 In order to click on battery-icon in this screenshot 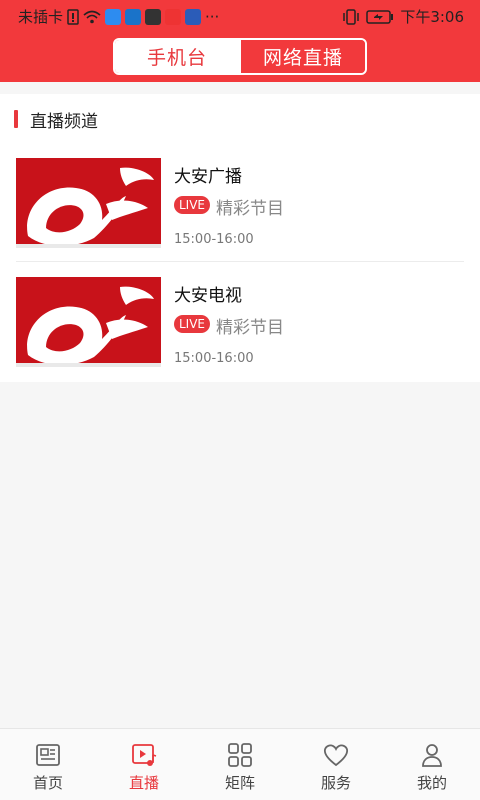, I will do `click(380, 16)`.